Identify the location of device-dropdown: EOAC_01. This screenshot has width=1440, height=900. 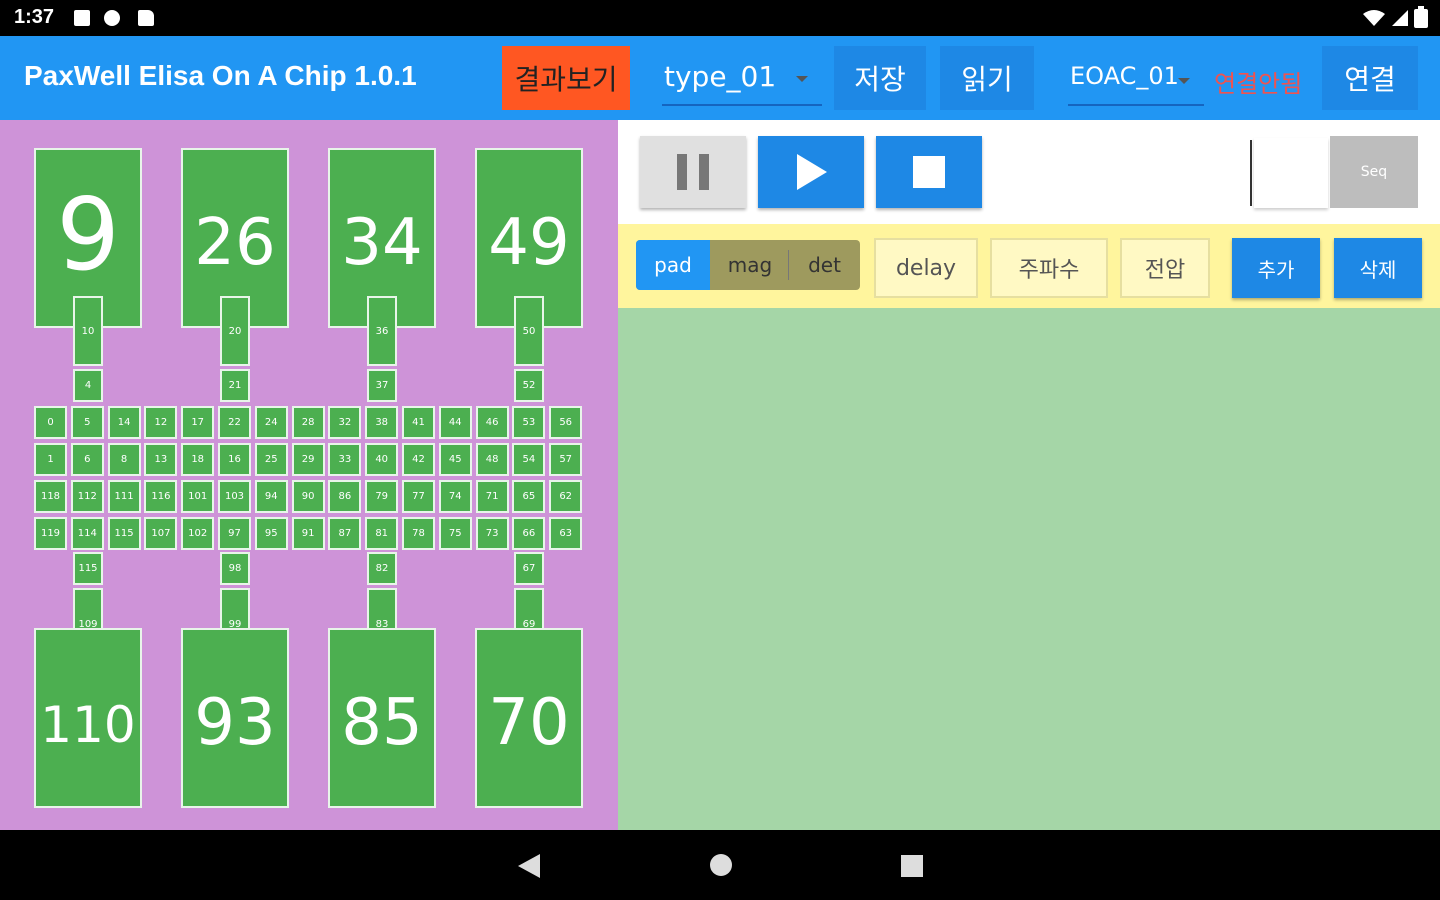
(1136, 79).